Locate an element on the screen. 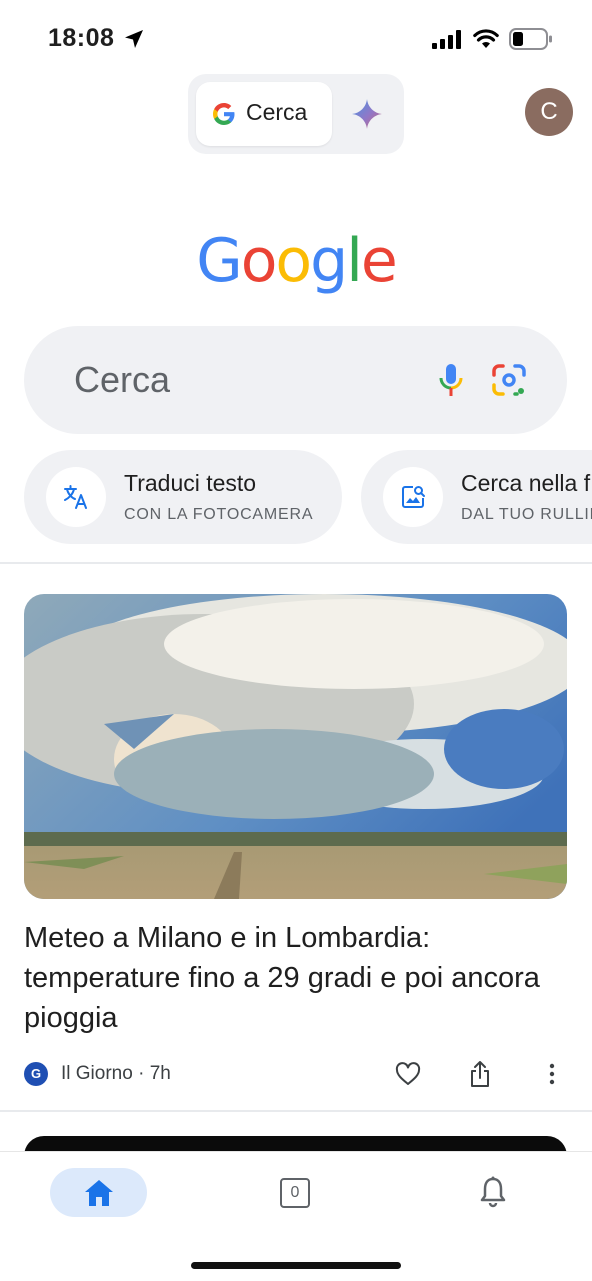  search-mode-label: Cerca is located at coordinates (277, 112).